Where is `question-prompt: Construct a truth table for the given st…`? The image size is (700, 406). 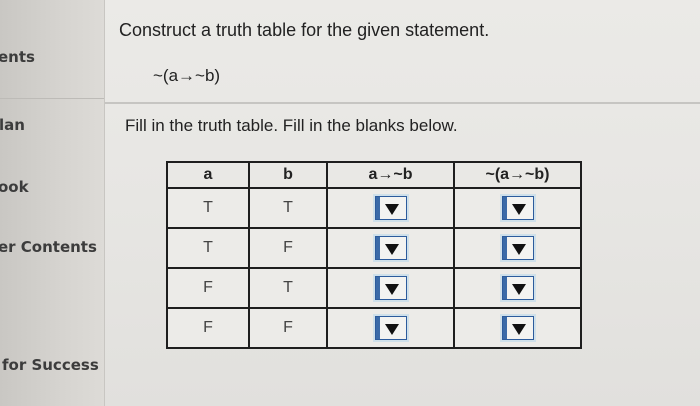 question-prompt: Construct a truth table for the given st… is located at coordinates (304, 30).